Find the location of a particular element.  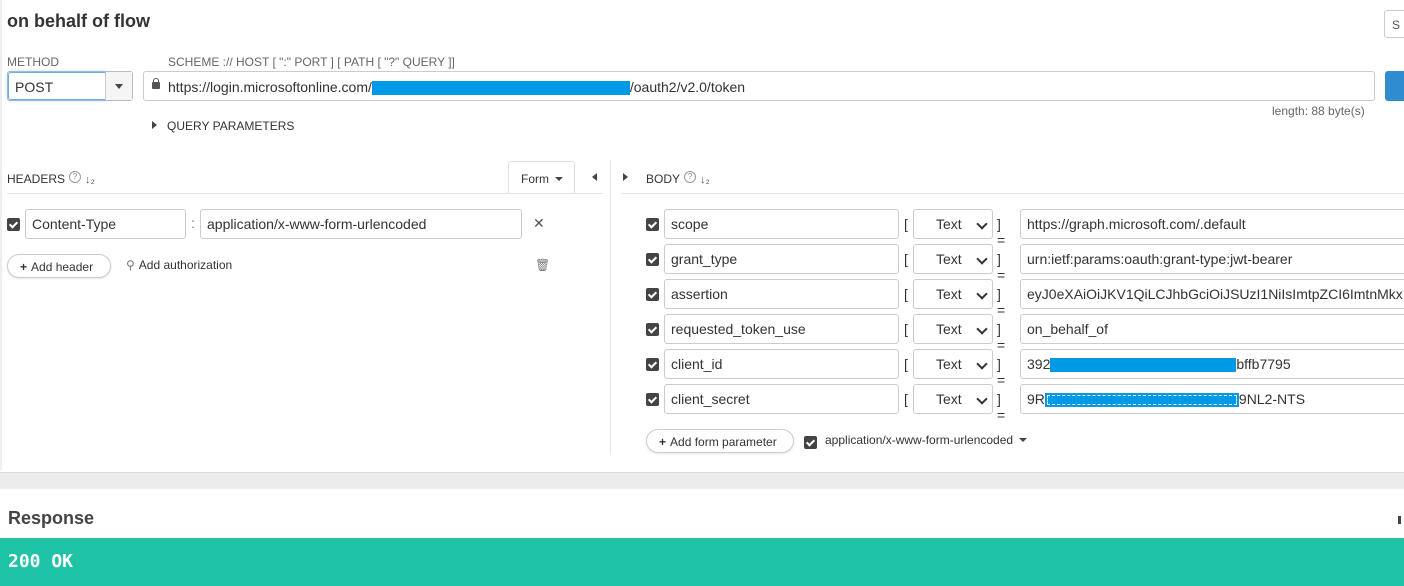

expand-marker is located at coordinates (1399, 520).